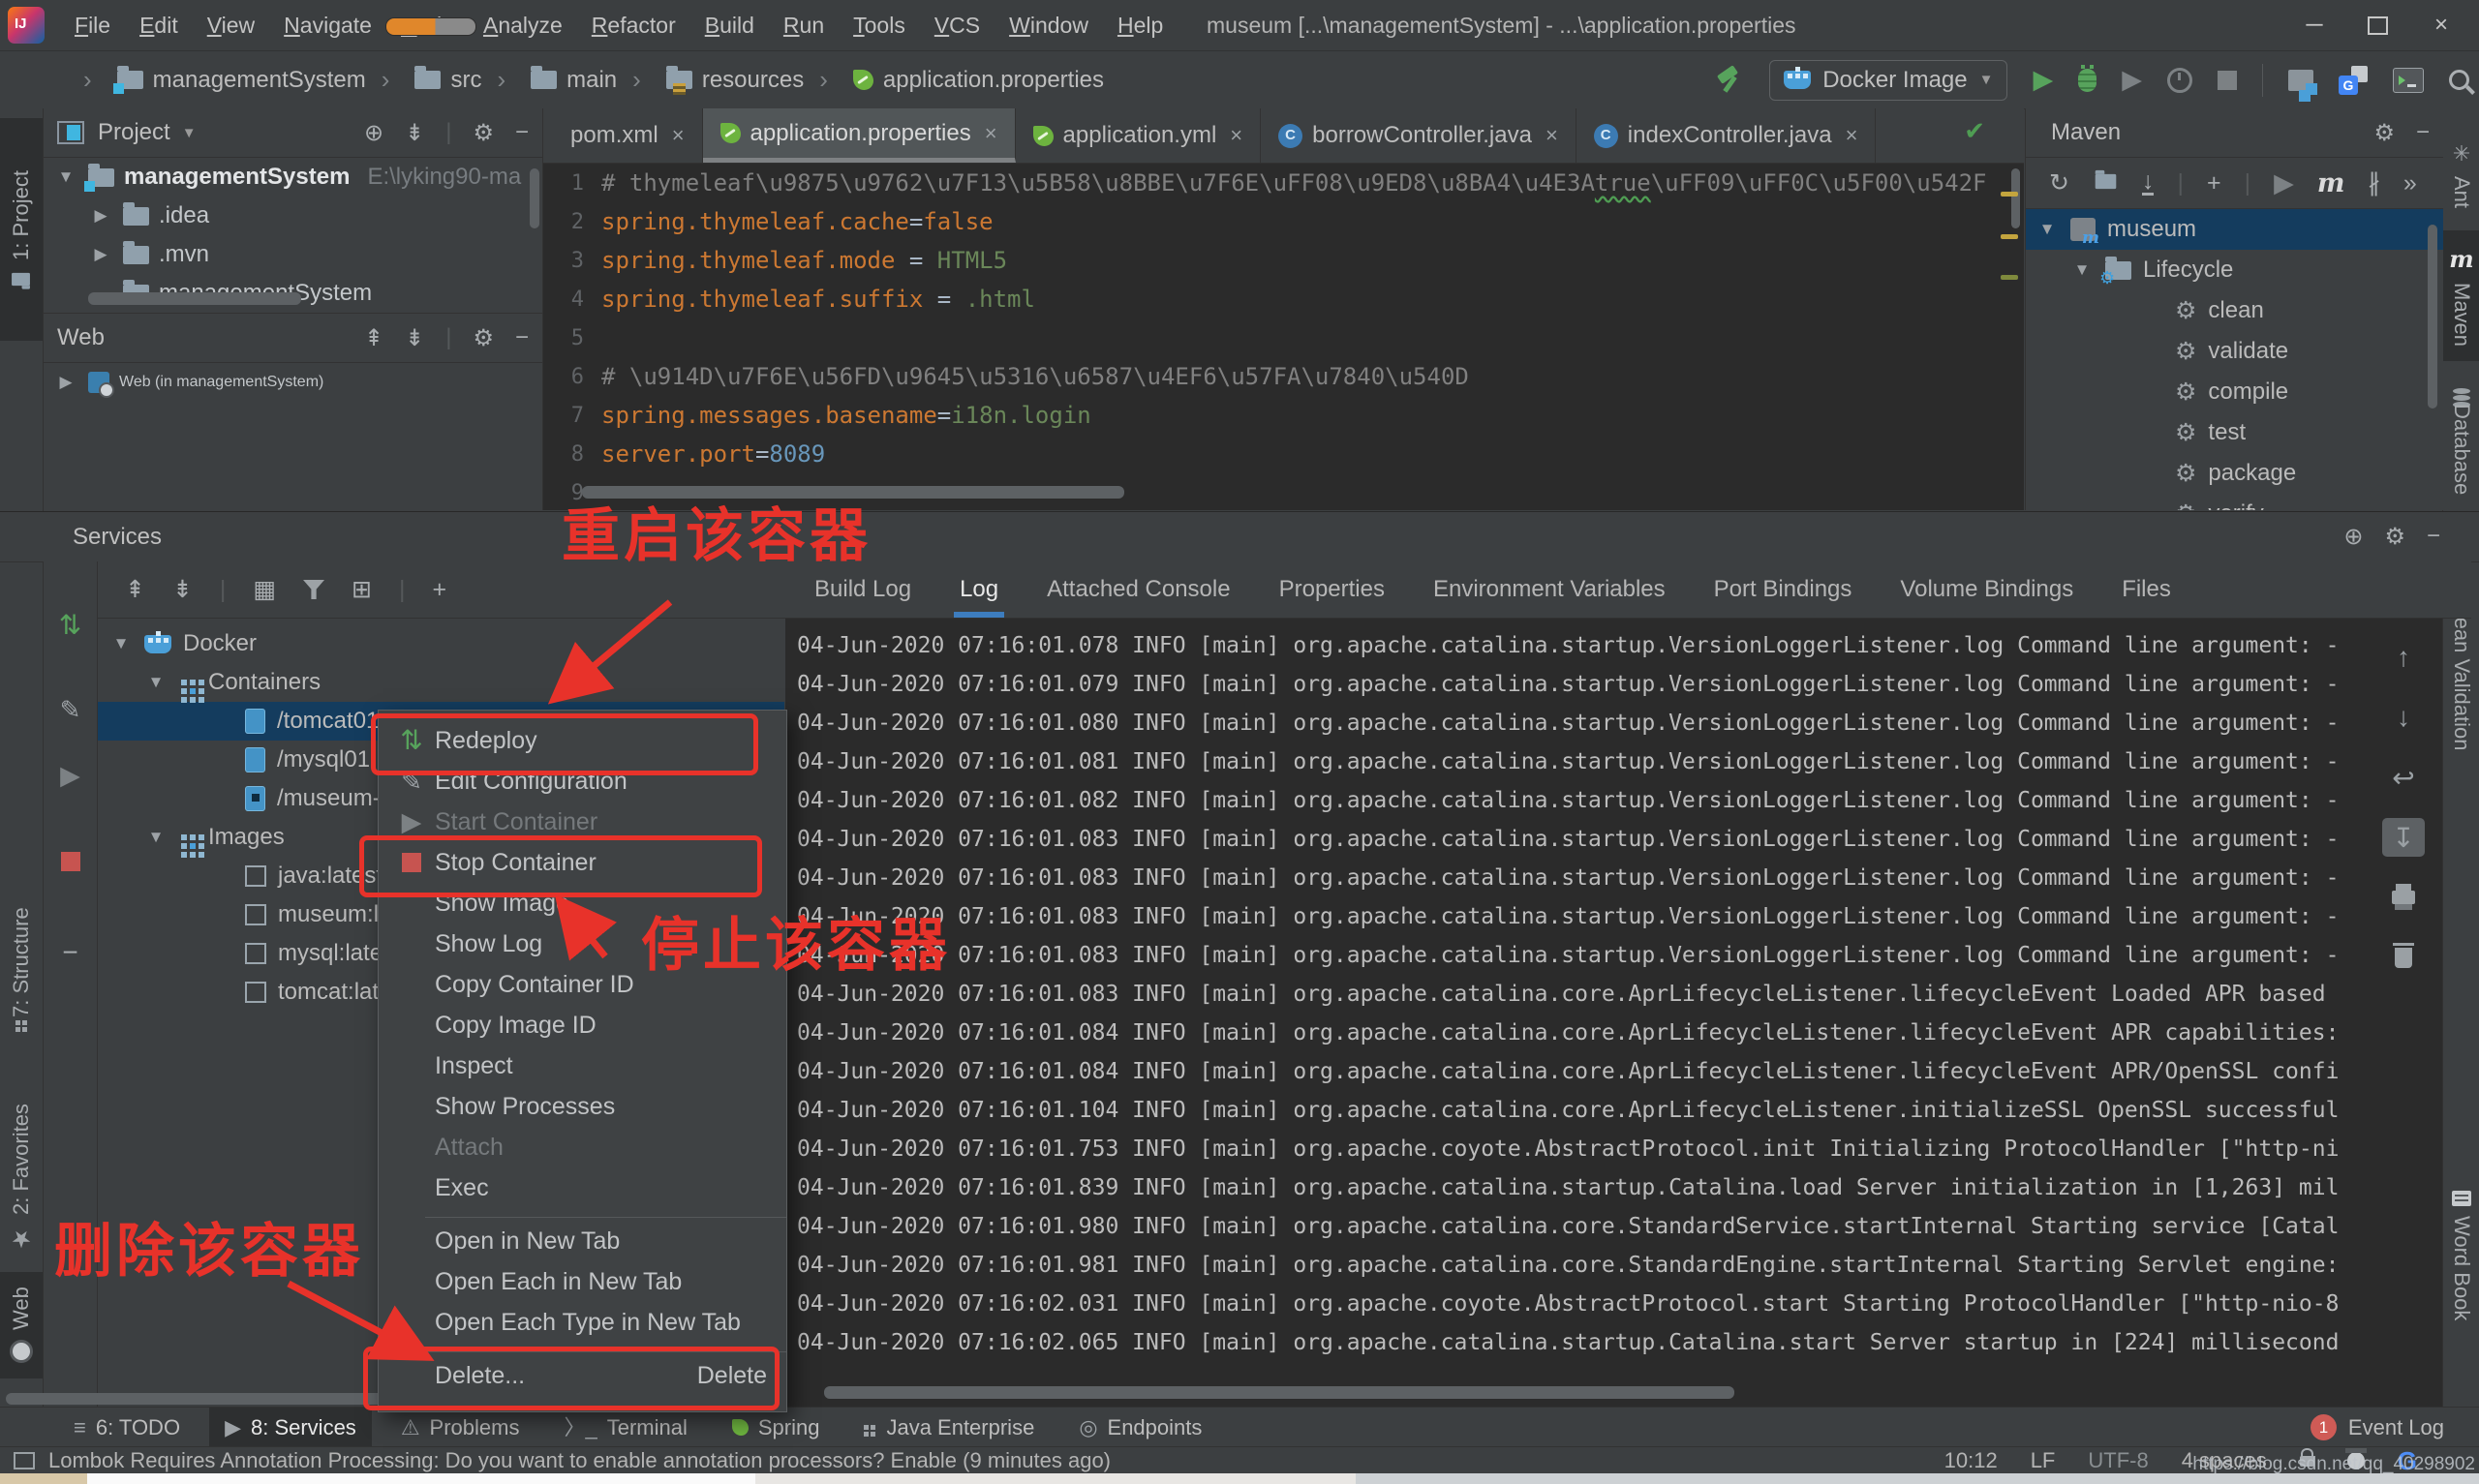  What do you see at coordinates (70, 776) in the screenshot?
I see `start-icon: ▶` at bounding box center [70, 776].